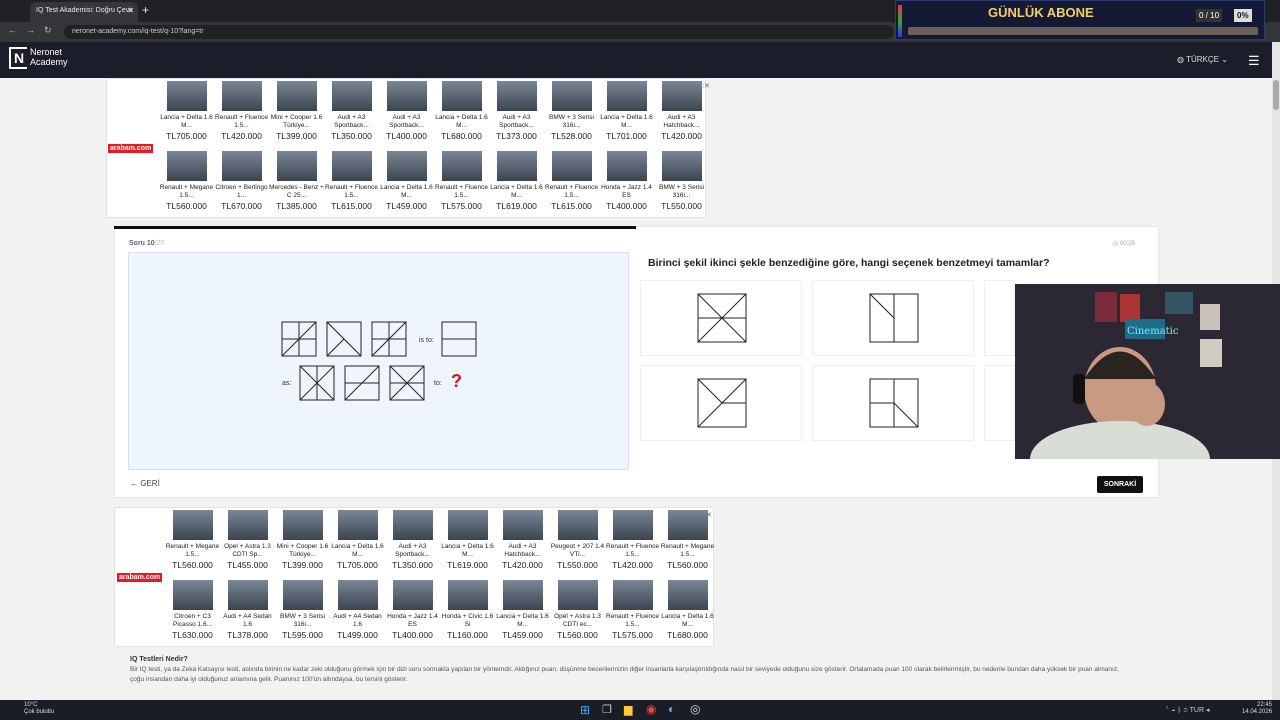 The image size is (1280, 720). What do you see at coordinates (48, 30) in the screenshot?
I see `reload-icon: ↻` at bounding box center [48, 30].